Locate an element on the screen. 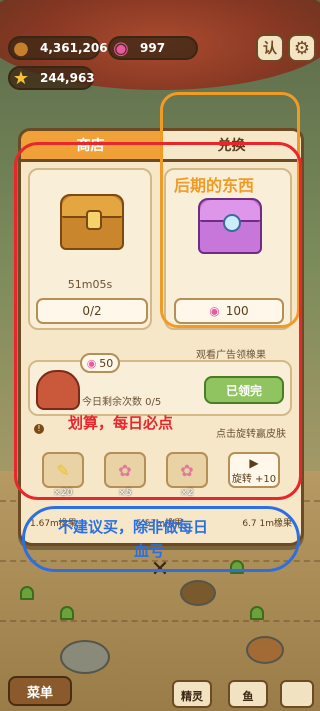 The width and height of the screenshot is (320, 711). star-value: 244,963 is located at coordinates (67, 78).